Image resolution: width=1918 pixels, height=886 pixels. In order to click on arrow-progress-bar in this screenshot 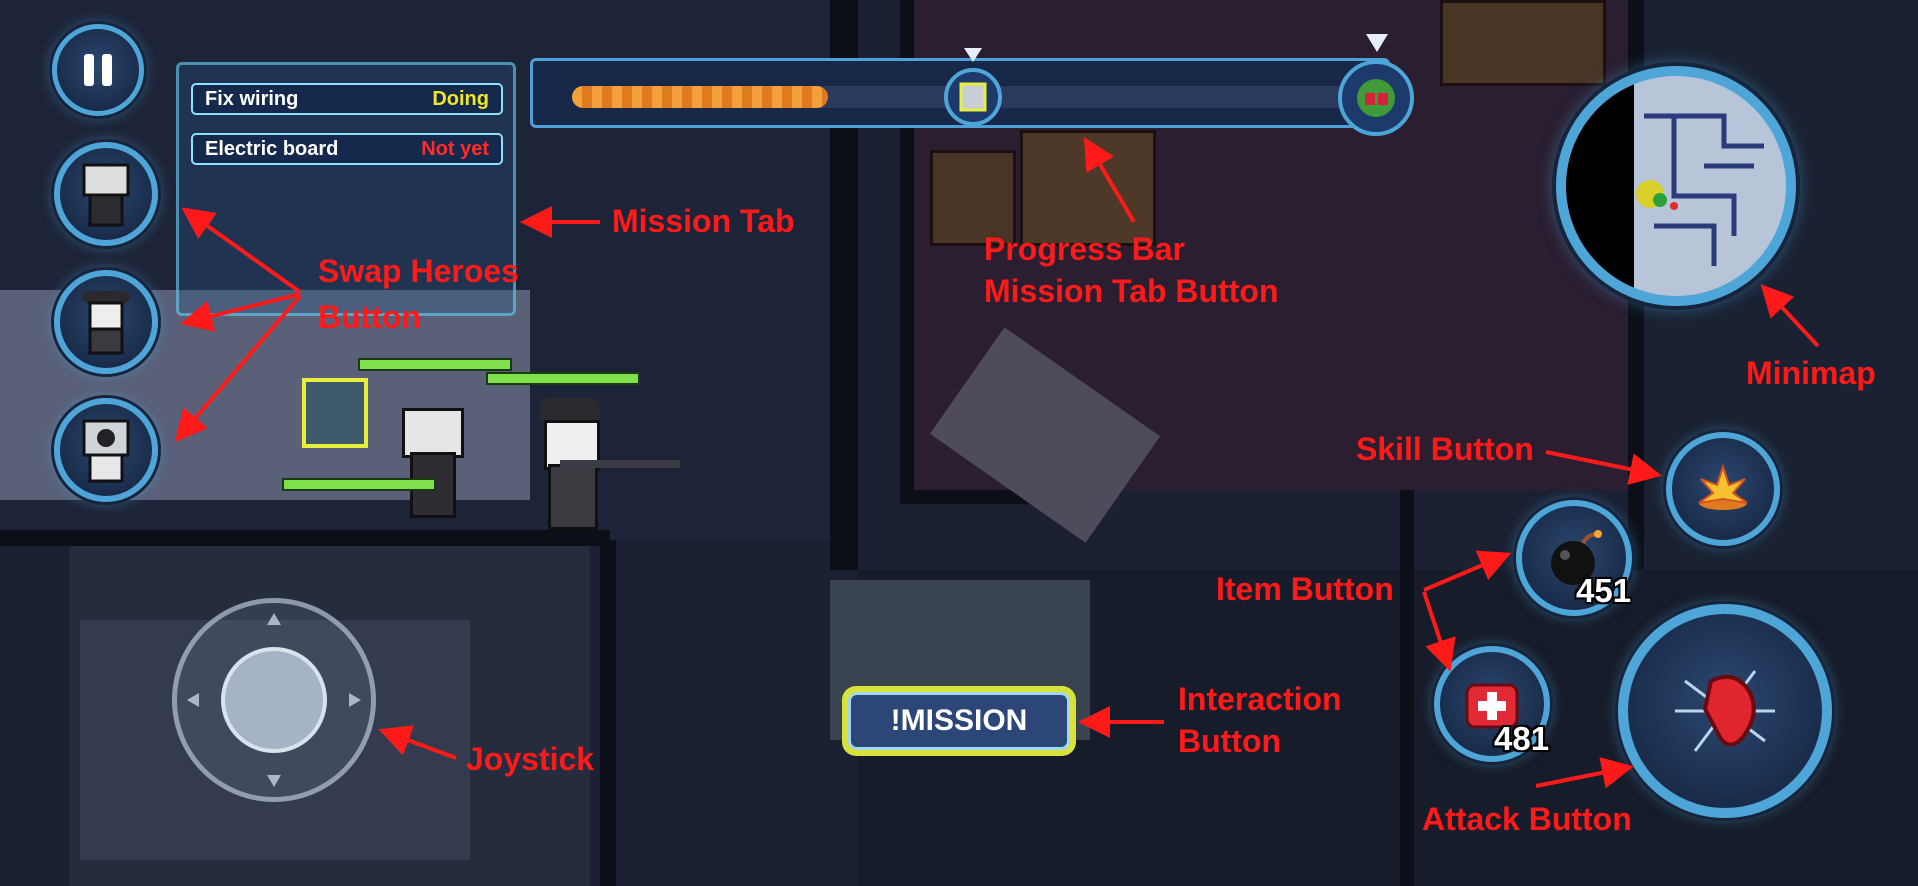, I will do `click(1109, 180)`.